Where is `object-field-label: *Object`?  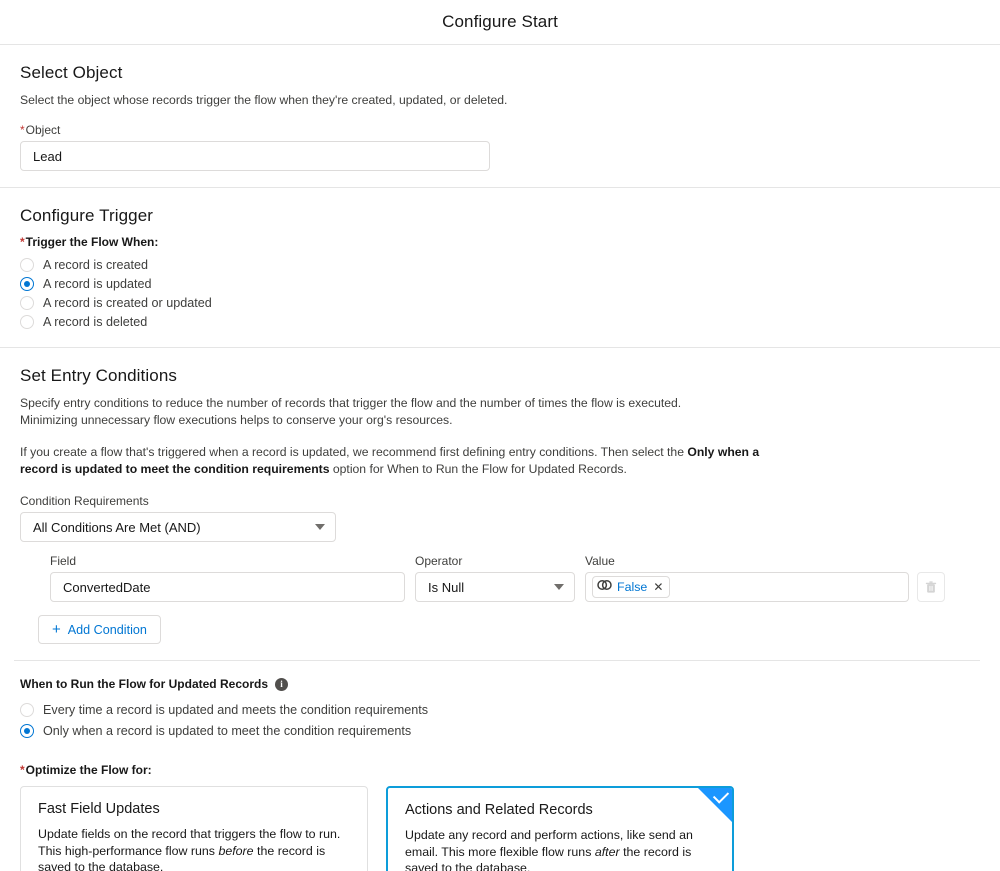
object-field-label: *Object is located at coordinates (500, 130).